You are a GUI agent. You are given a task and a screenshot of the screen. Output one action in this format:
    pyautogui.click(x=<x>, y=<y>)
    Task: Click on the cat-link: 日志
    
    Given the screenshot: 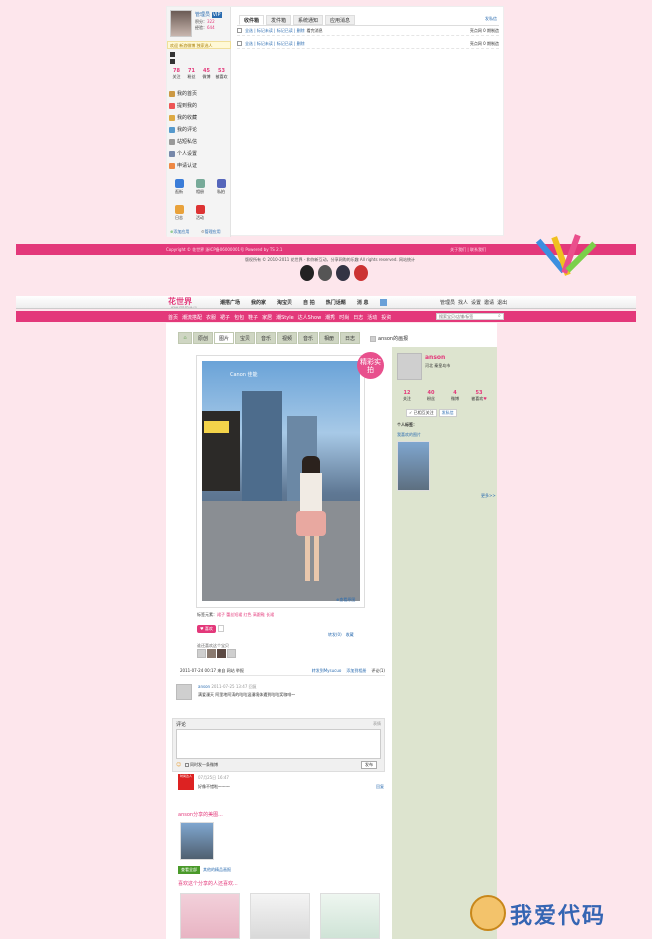 What is the action you would take?
    pyautogui.click(x=358, y=317)
    